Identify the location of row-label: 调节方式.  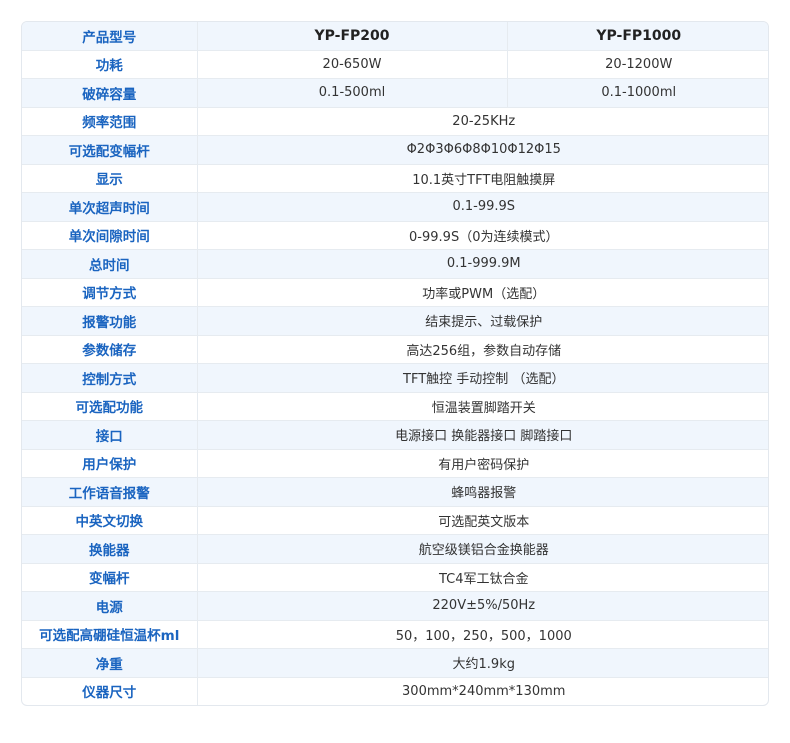
(109, 292).